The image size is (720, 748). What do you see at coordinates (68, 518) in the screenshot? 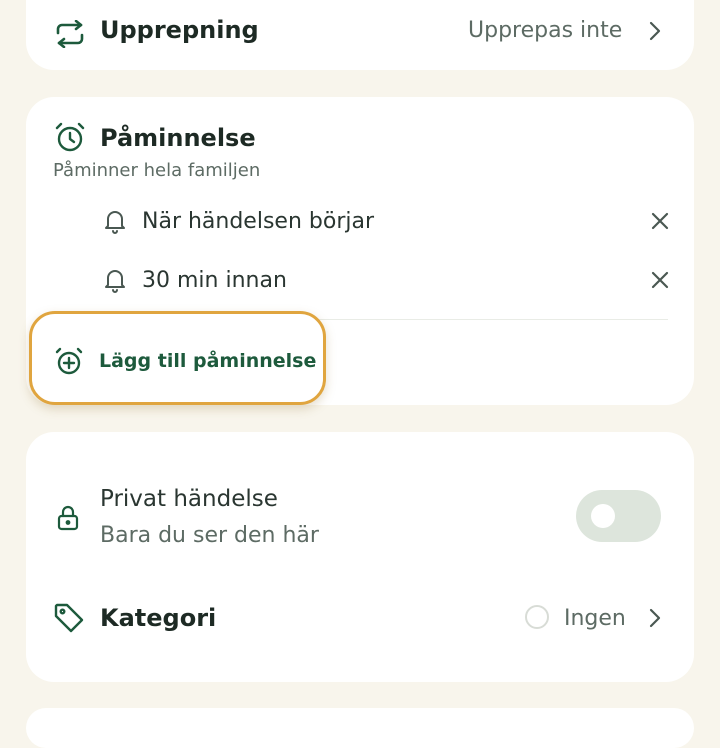
I see `lock-icon` at bounding box center [68, 518].